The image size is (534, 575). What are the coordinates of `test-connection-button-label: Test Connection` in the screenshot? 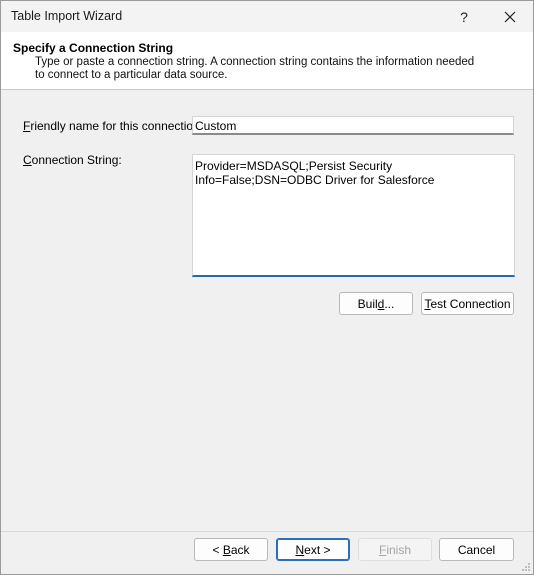 It's located at (467, 303).